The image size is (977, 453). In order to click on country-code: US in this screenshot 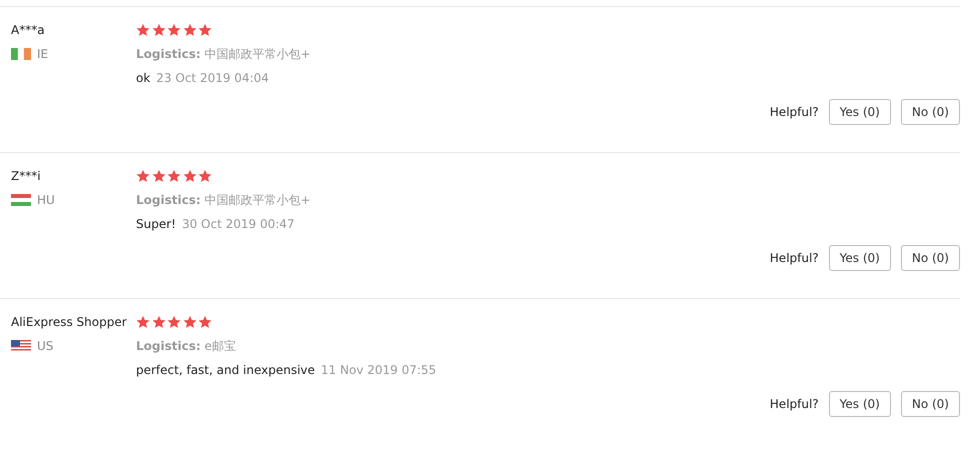, I will do `click(45, 346)`.